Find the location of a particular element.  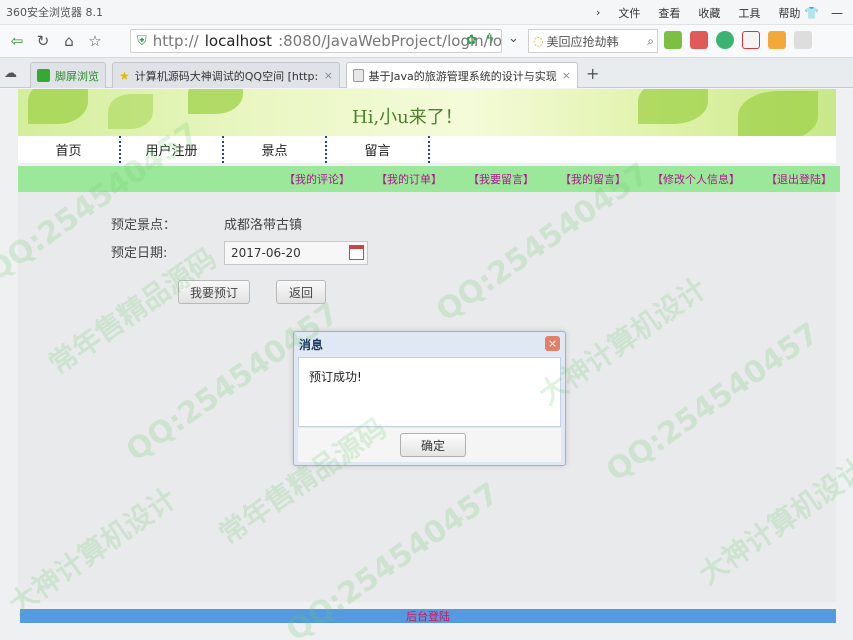

search-engine-icon: ◌ is located at coordinates (538, 41).